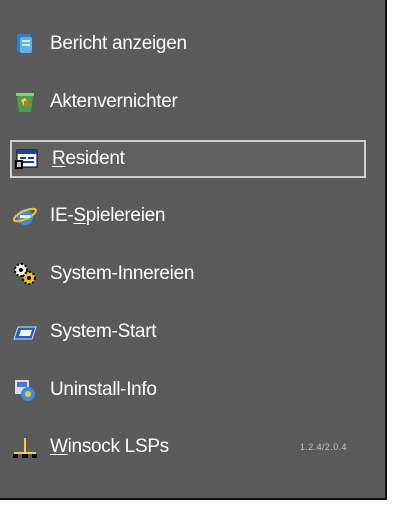 This screenshot has height=506, width=395. What do you see at coordinates (25, 102) in the screenshot?
I see `shredder-icon` at bounding box center [25, 102].